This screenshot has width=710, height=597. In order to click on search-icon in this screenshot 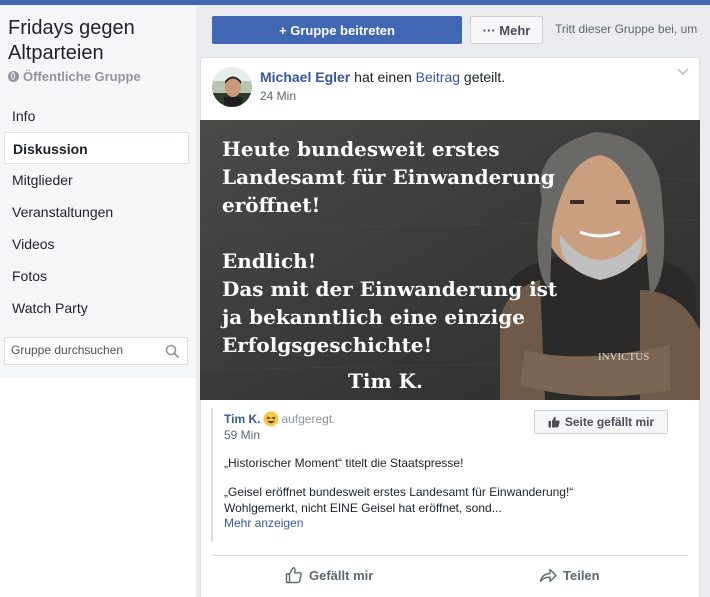, I will do `click(172, 351)`.